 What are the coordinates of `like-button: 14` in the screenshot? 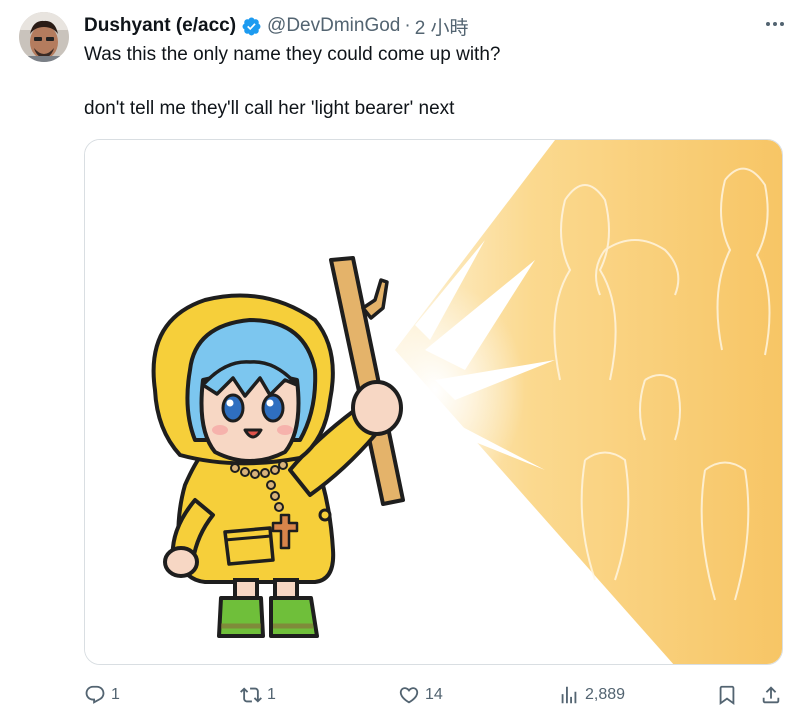 It's located at (420, 695).